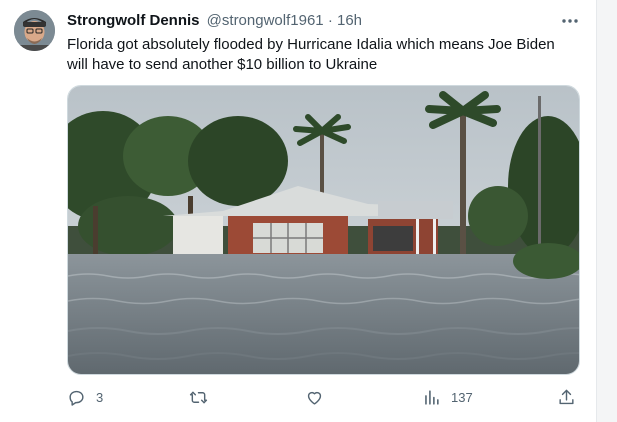  I want to click on page-background-strip, so click(607, 211).